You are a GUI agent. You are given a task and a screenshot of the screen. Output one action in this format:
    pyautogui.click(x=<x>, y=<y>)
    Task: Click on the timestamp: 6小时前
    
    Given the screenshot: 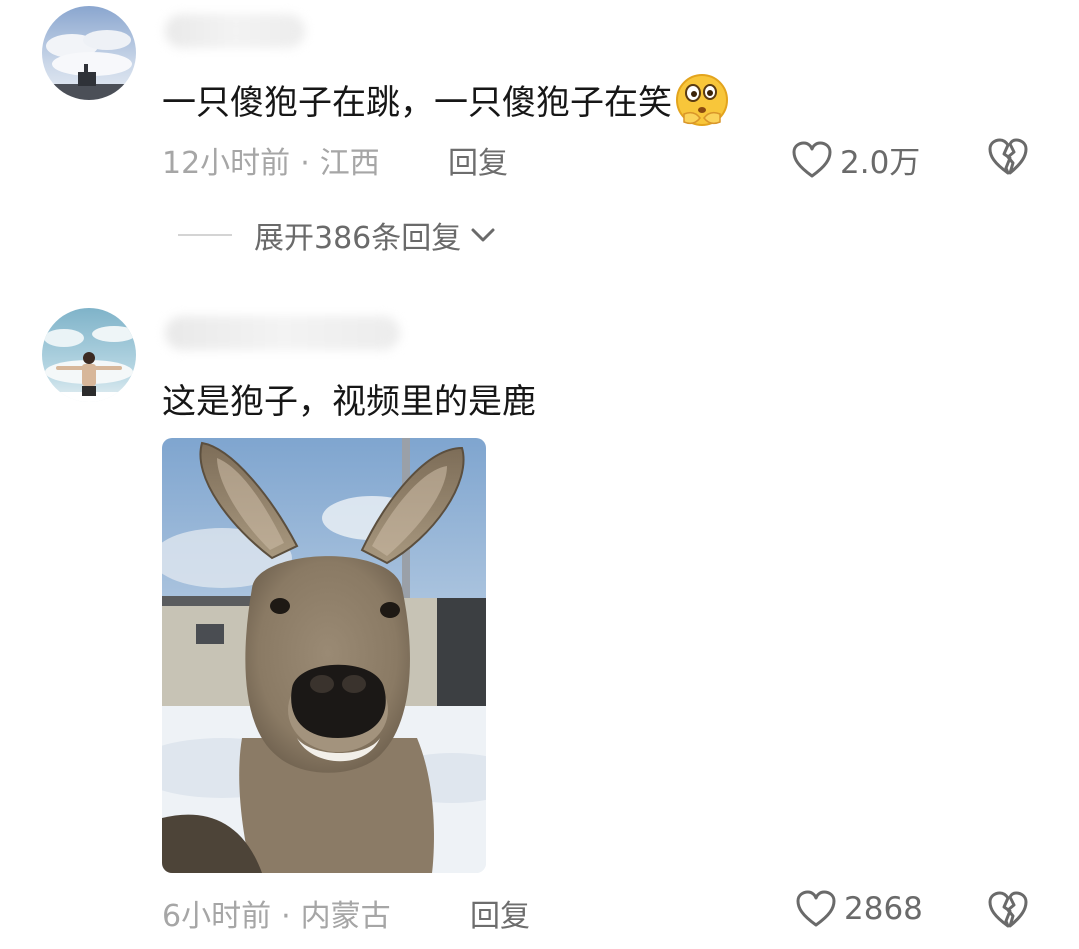 What is the action you would take?
    pyautogui.click(x=217, y=916)
    